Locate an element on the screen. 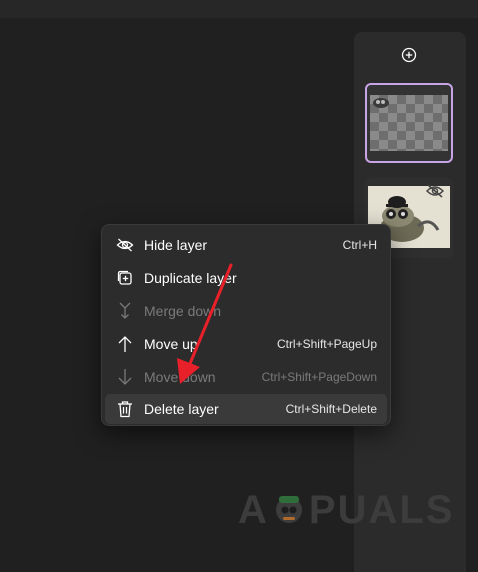  menu-item-hide-layer: Hide layer Ctrl+H is located at coordinates (246, 245).